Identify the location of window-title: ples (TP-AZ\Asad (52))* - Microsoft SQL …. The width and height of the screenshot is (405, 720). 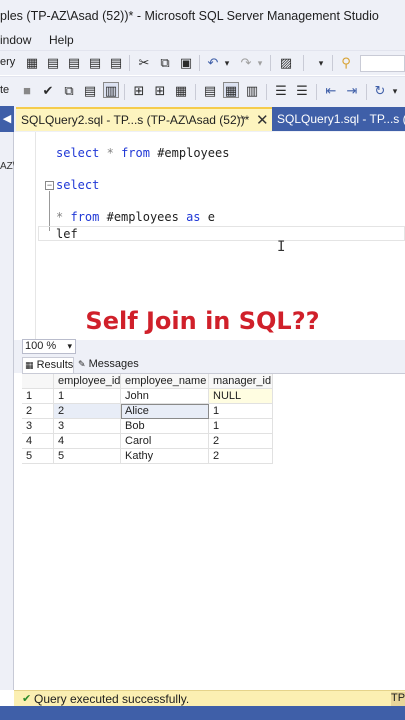
(189, 16).